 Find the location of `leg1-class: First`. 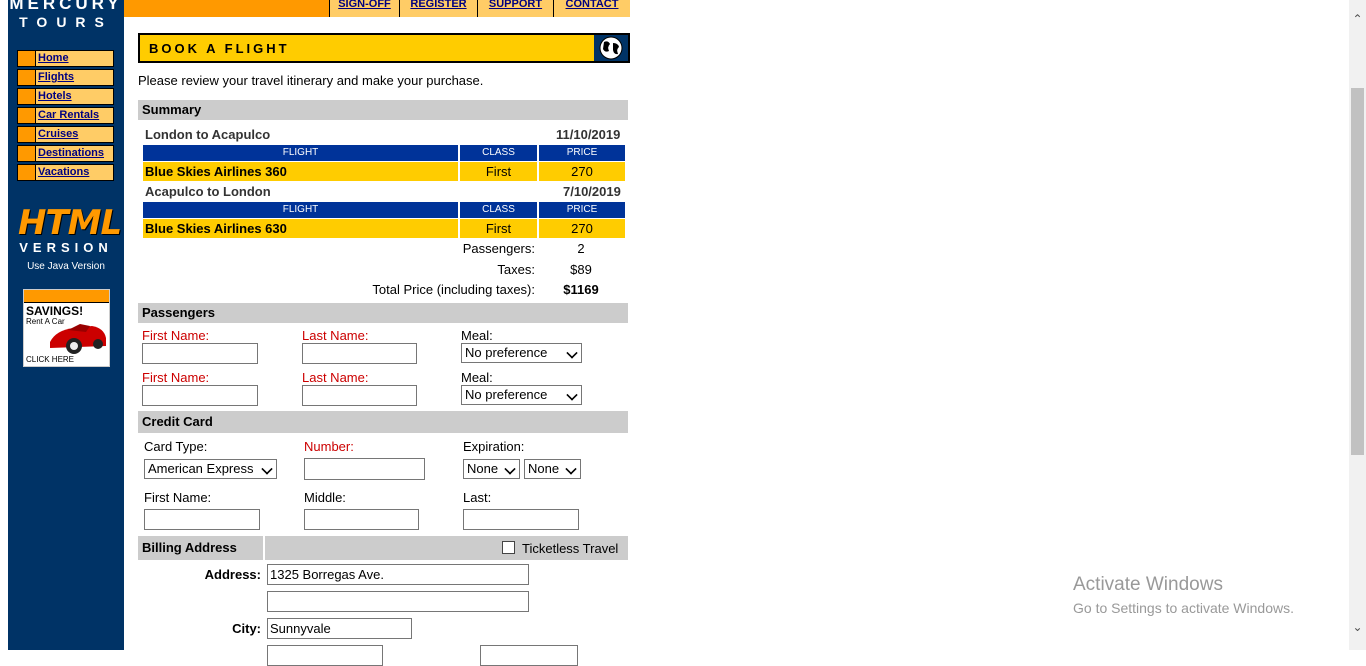

leg1-class: First is located at coordinates (498, 171).